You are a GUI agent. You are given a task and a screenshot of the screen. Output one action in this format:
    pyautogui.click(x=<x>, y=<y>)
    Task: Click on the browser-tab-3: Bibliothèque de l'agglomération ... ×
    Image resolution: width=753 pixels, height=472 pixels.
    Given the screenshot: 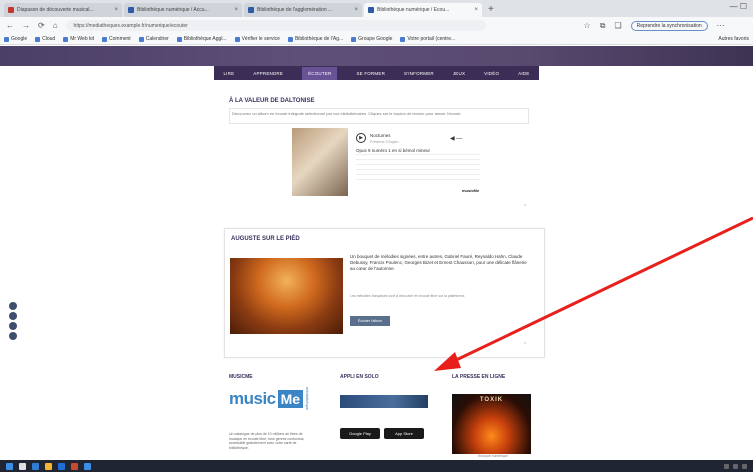 What is the action you would take?
    pyautogui.click(x=303, y=10)
    